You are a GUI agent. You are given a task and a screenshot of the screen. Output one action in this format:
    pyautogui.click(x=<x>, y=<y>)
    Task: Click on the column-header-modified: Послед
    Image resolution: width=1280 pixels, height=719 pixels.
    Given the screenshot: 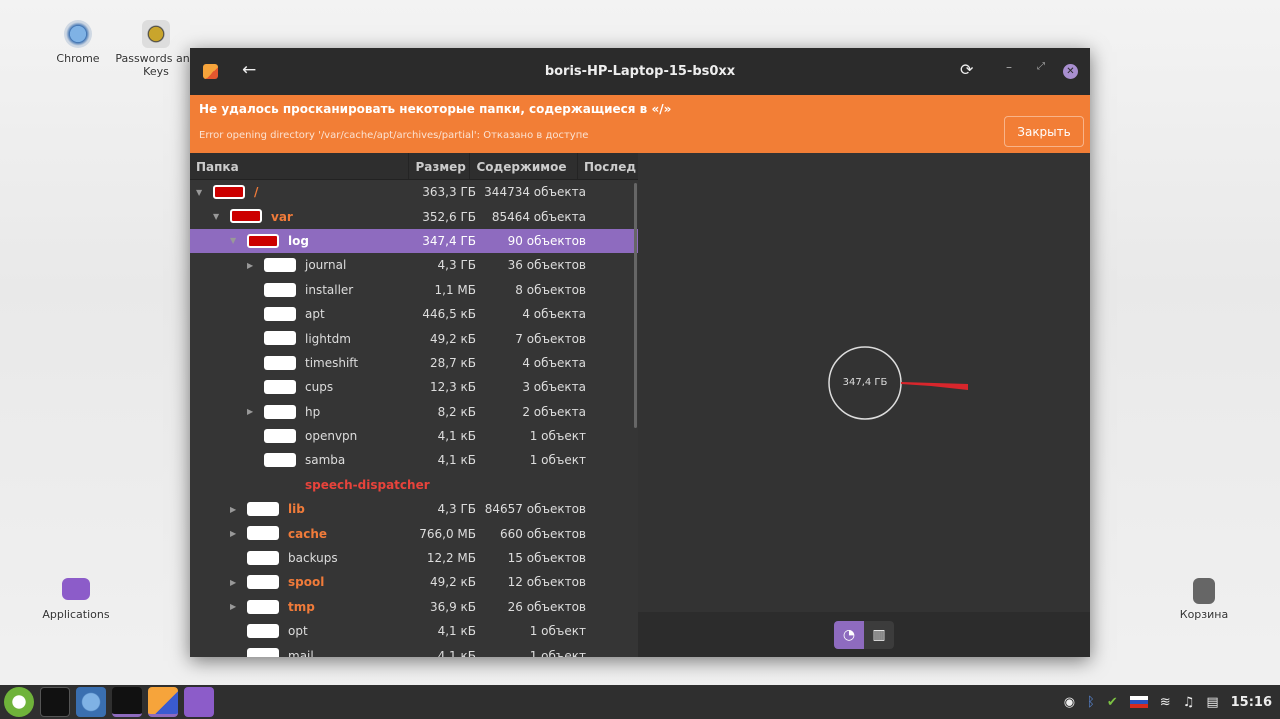 What is the action you would take?
    pyautogui.click(x=608, y=166)
    